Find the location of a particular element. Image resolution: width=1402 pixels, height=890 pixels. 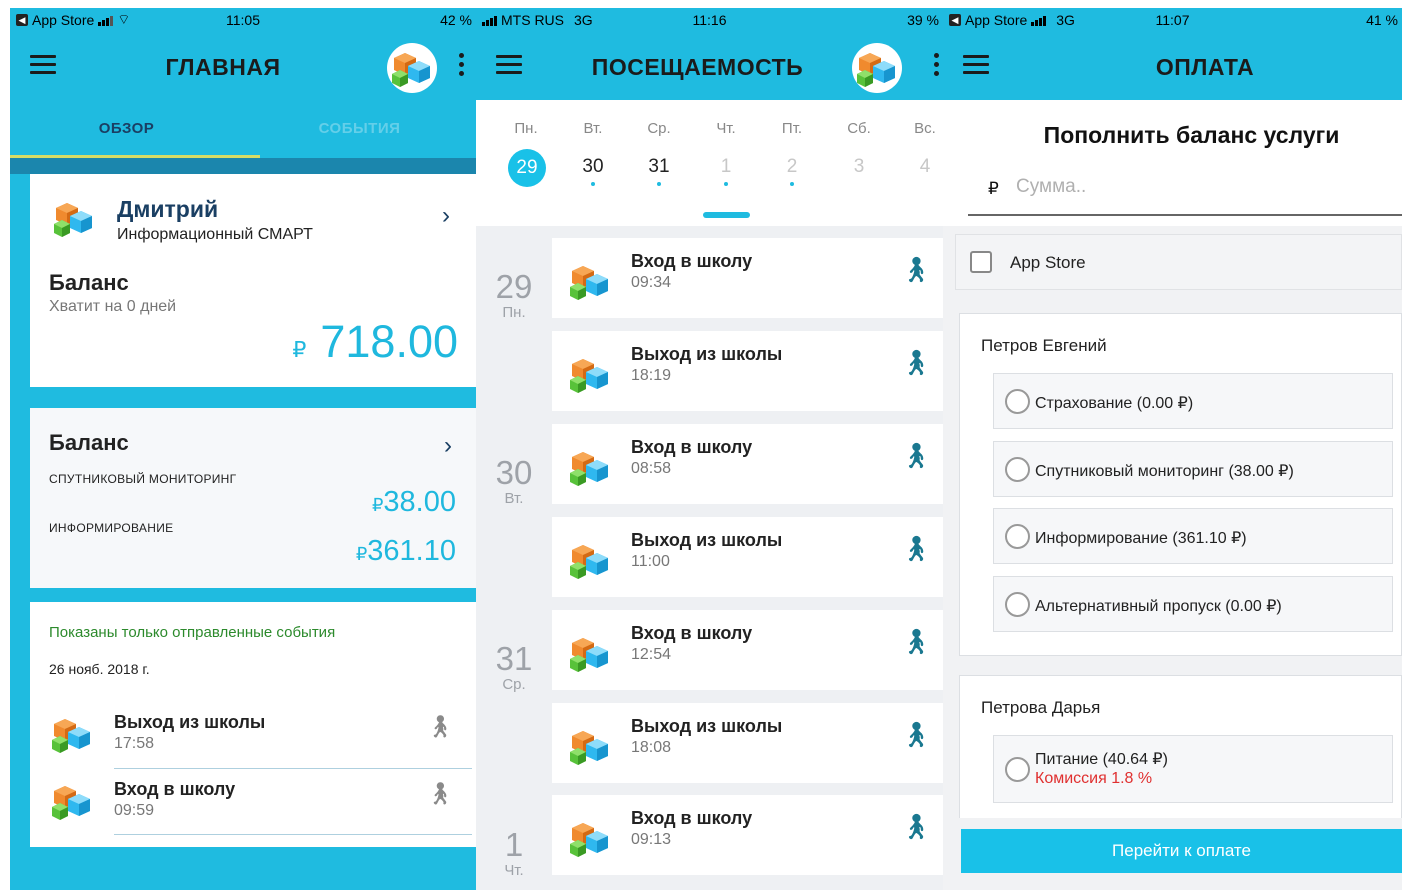

option-label: Альтернативный пропуск (0.00 ₽) is located at coordinates (1158, 606).